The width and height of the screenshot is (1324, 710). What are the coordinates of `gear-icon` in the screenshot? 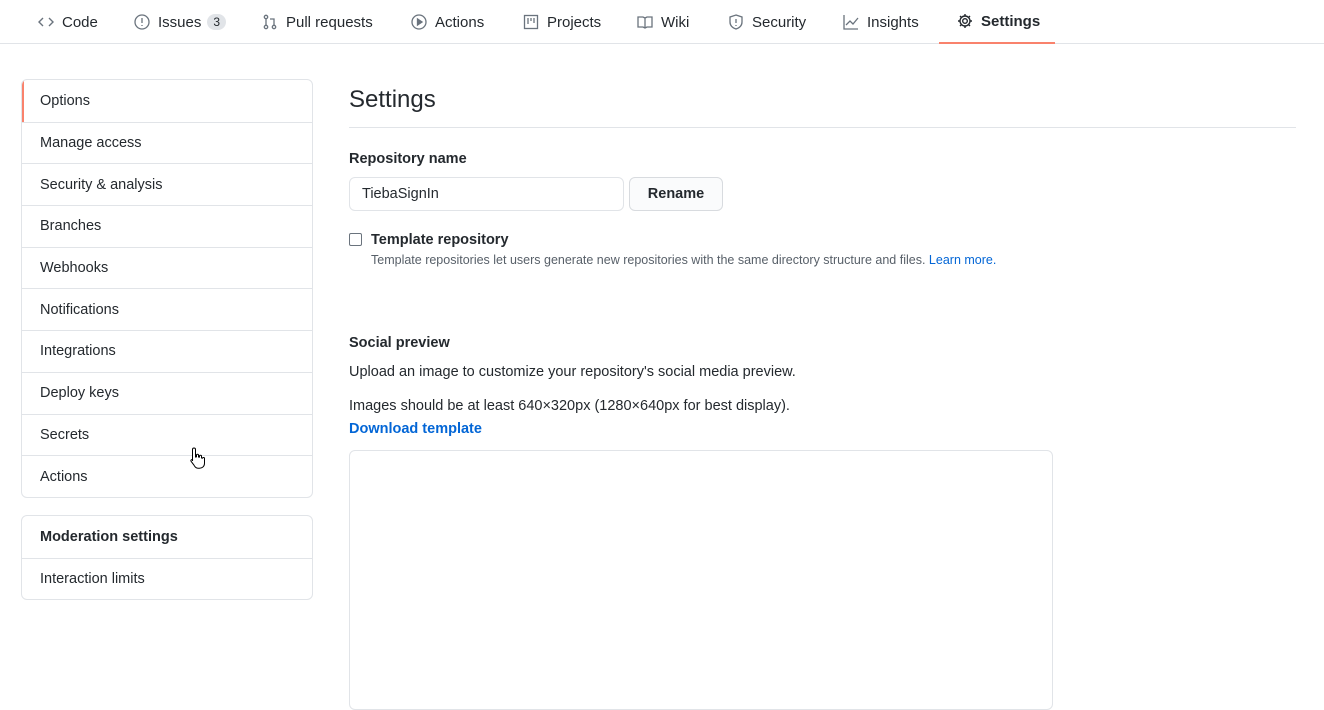 It's located at (965, 21).